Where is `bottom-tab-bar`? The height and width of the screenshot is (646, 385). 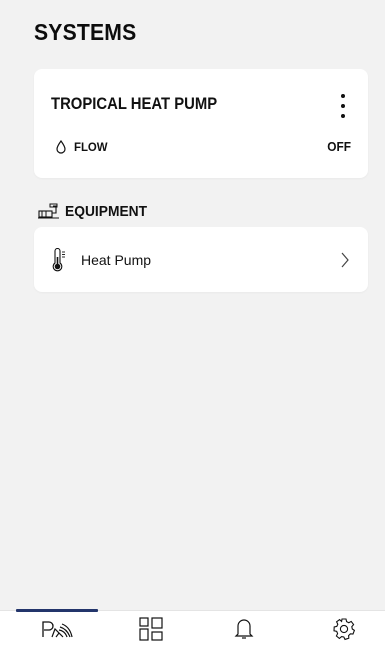
bottom-tab-bar is located at coordinates (192, 627).